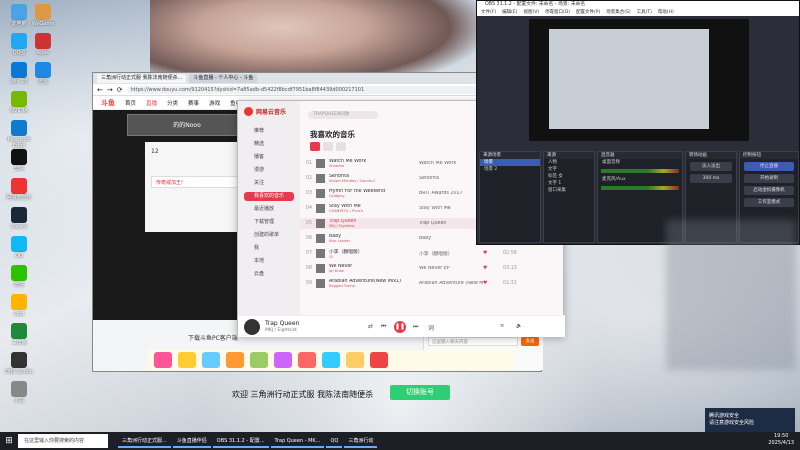 This screenshot has height=450, width=800. What do you see at coordinates (120, 90) in the screenshot?
I see `refresh-icon: ⟳` at bounding box center [120, 90].